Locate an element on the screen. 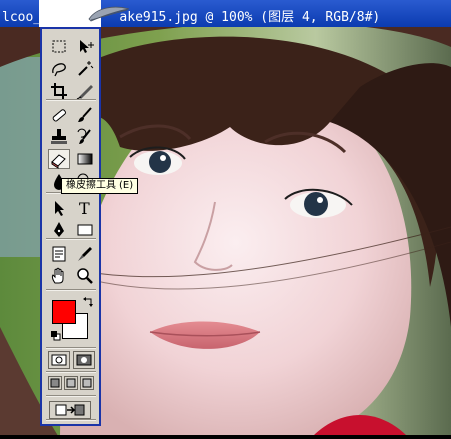 The height and width of the screenshot is (439, 451). zoom-tool is located at coordinates (85, 276).